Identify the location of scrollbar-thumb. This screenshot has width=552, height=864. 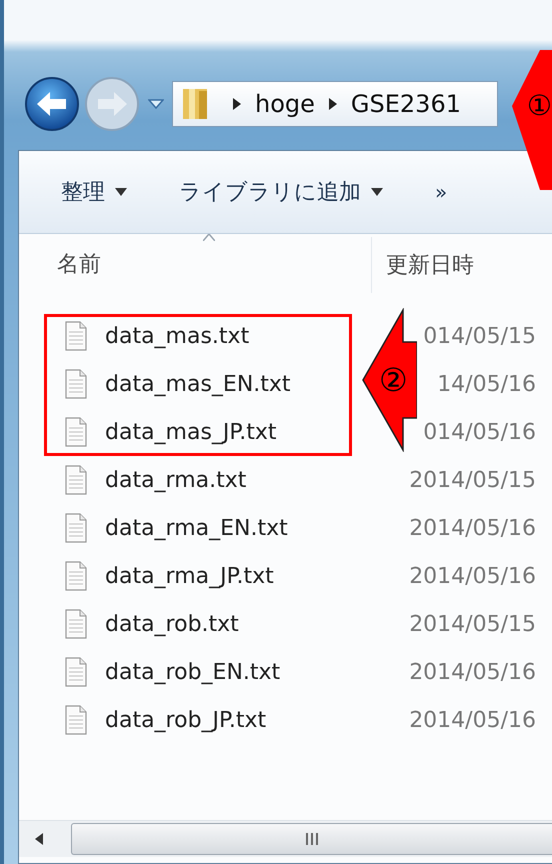
(311, 839).